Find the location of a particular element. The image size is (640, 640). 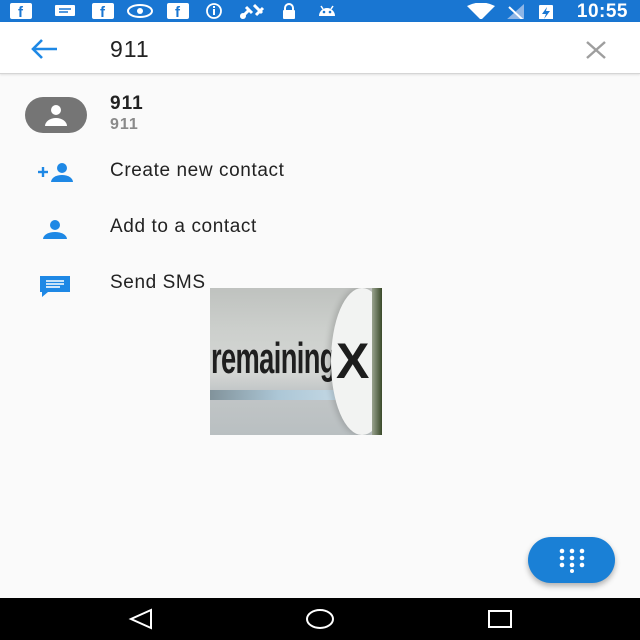

android-icon is located at coordinates (327, 10).